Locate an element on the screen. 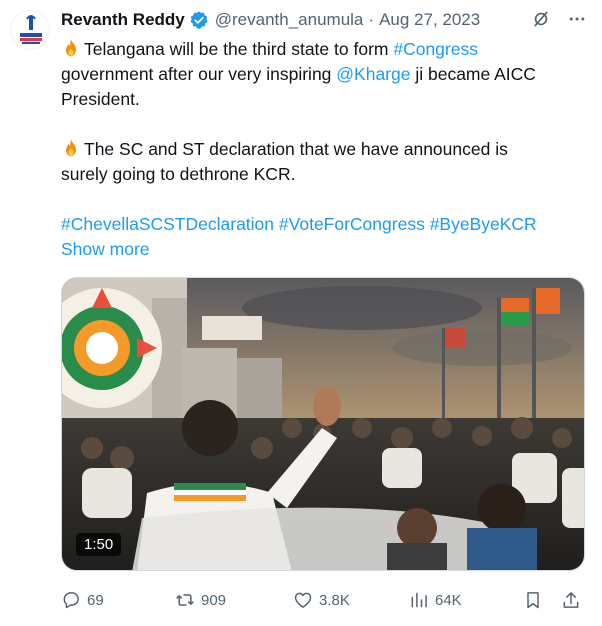  author-handle: @revanth_anumula is located at coordinates (289, 20).